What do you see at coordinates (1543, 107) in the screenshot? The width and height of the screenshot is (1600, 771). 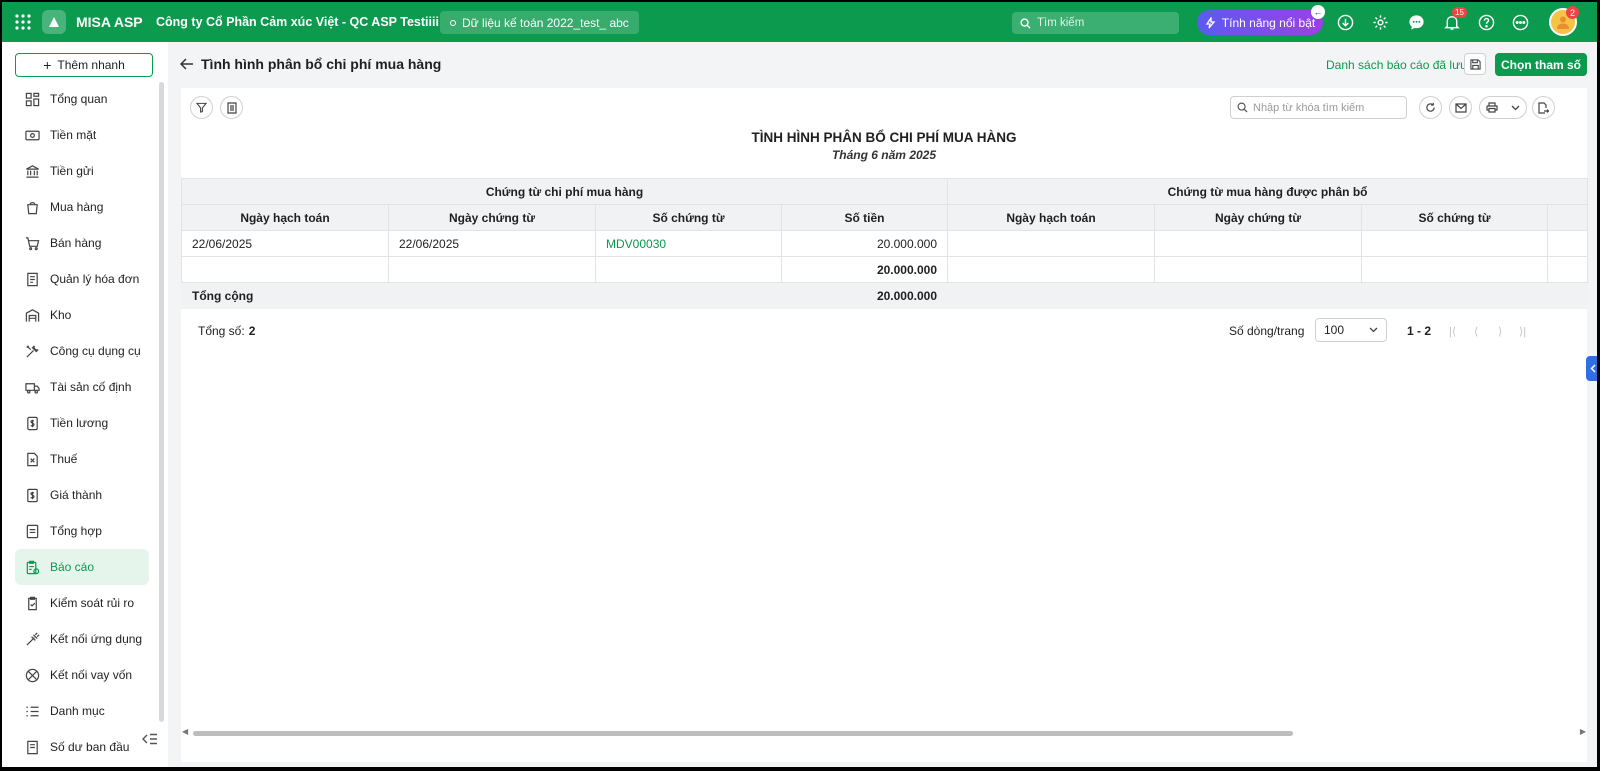 I see `export-button` at bounding box center [1543, 107].